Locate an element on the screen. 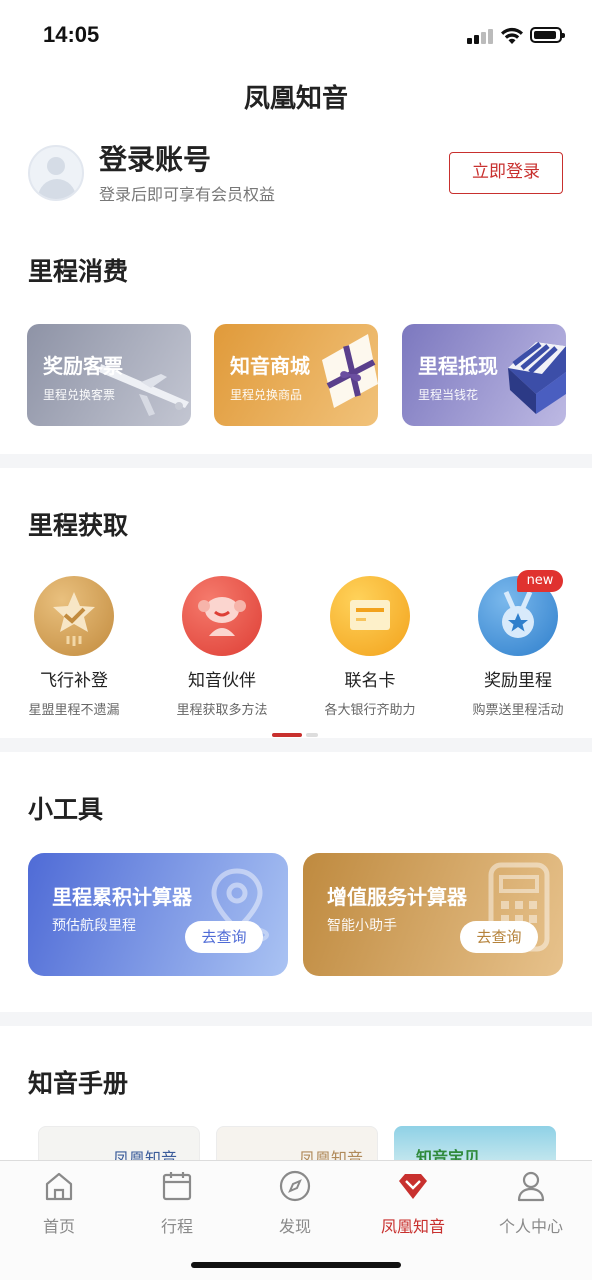 The width and height of the screenshot is (592, 1280). mileage-calculator-card: 里程累积计算器 预估航段里程 去查询 is located at coordinates (158, 914).